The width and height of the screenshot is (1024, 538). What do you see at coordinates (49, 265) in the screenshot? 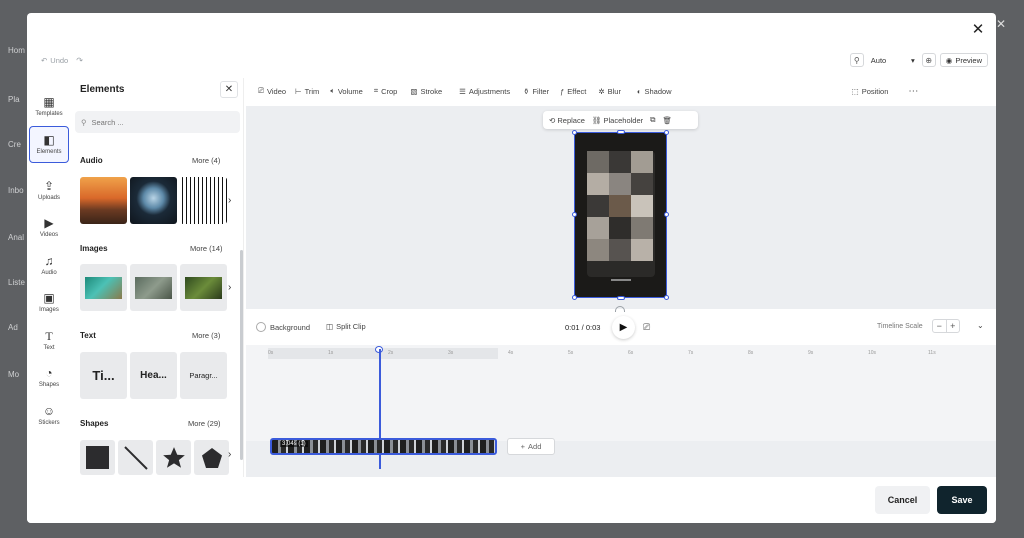
I see `nav-audio: ♫ Audio` at bounding box center [49, 265].